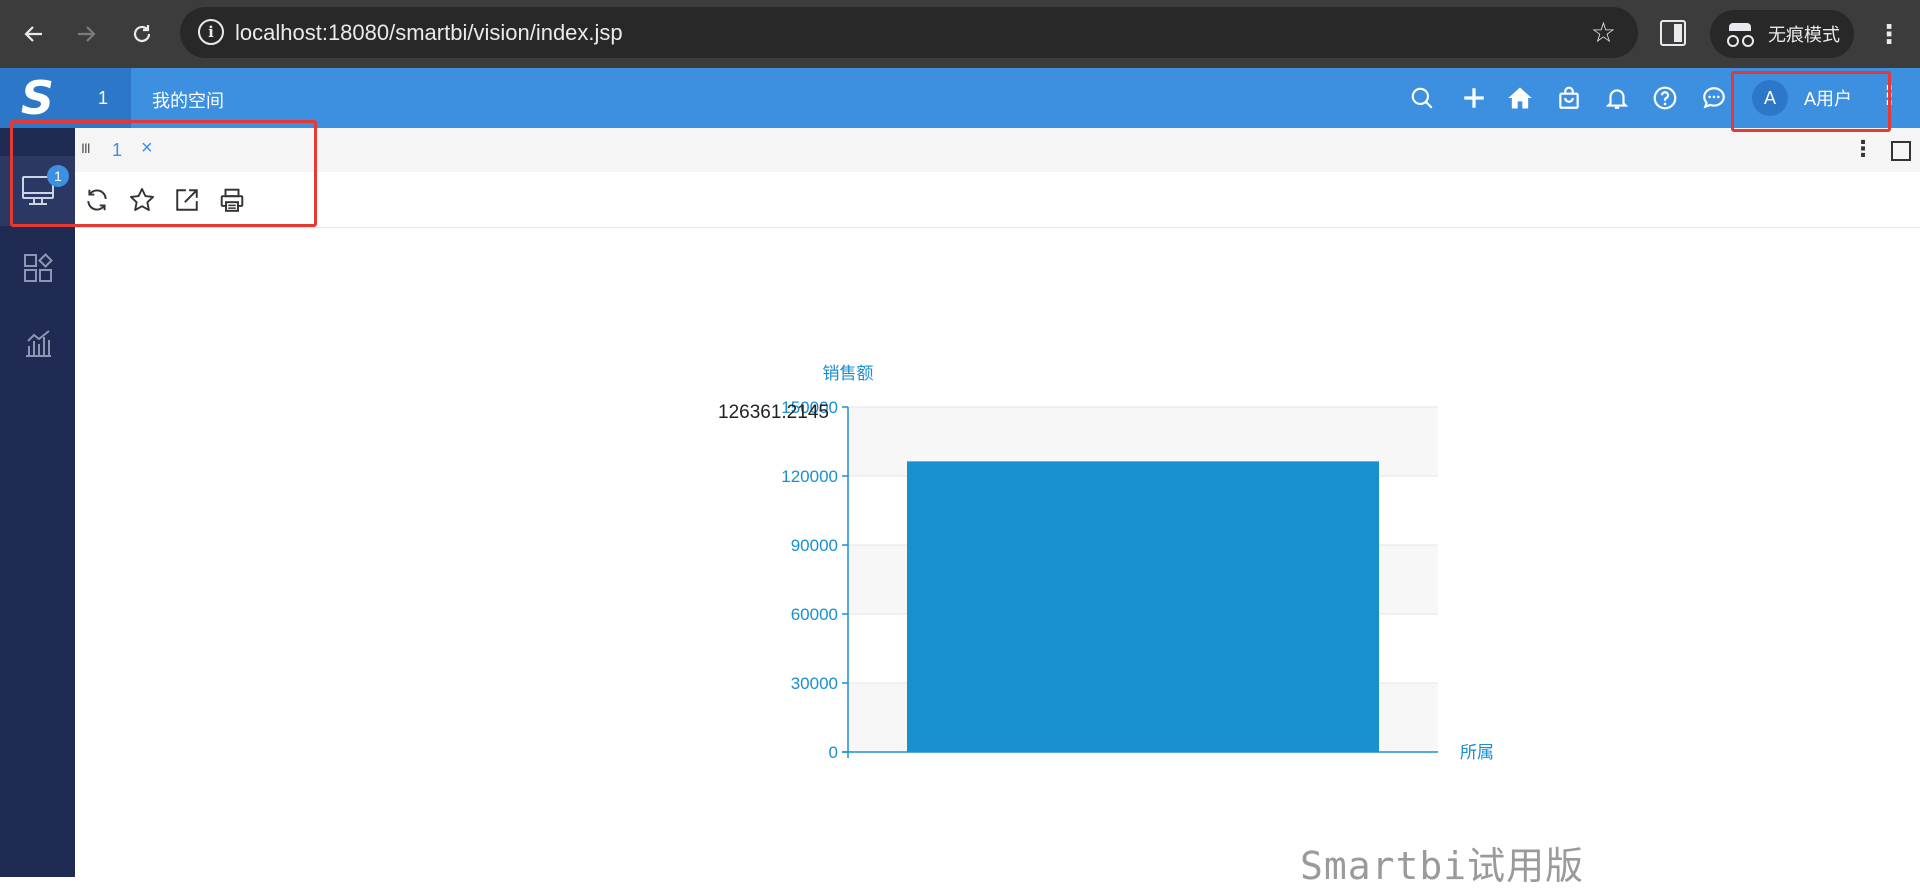  I want to click on y-tick-label: 120000, so click(809, 476).